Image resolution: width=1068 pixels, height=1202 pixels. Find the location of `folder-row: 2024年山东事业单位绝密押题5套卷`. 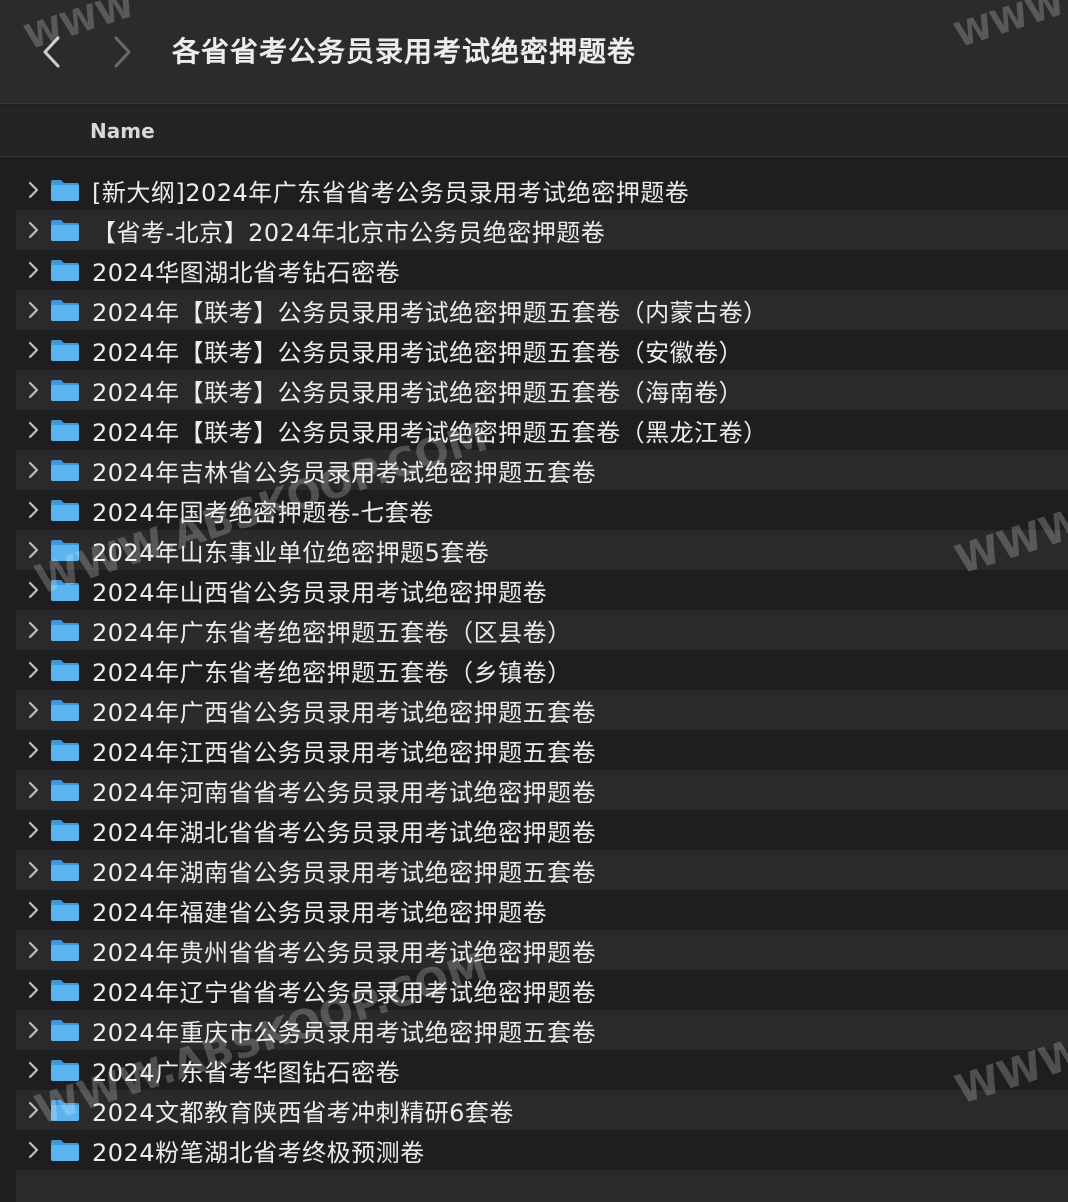

folder-row: 2024年山东事业单位绝密押题5套卷 is located at coordinates (542, 550).